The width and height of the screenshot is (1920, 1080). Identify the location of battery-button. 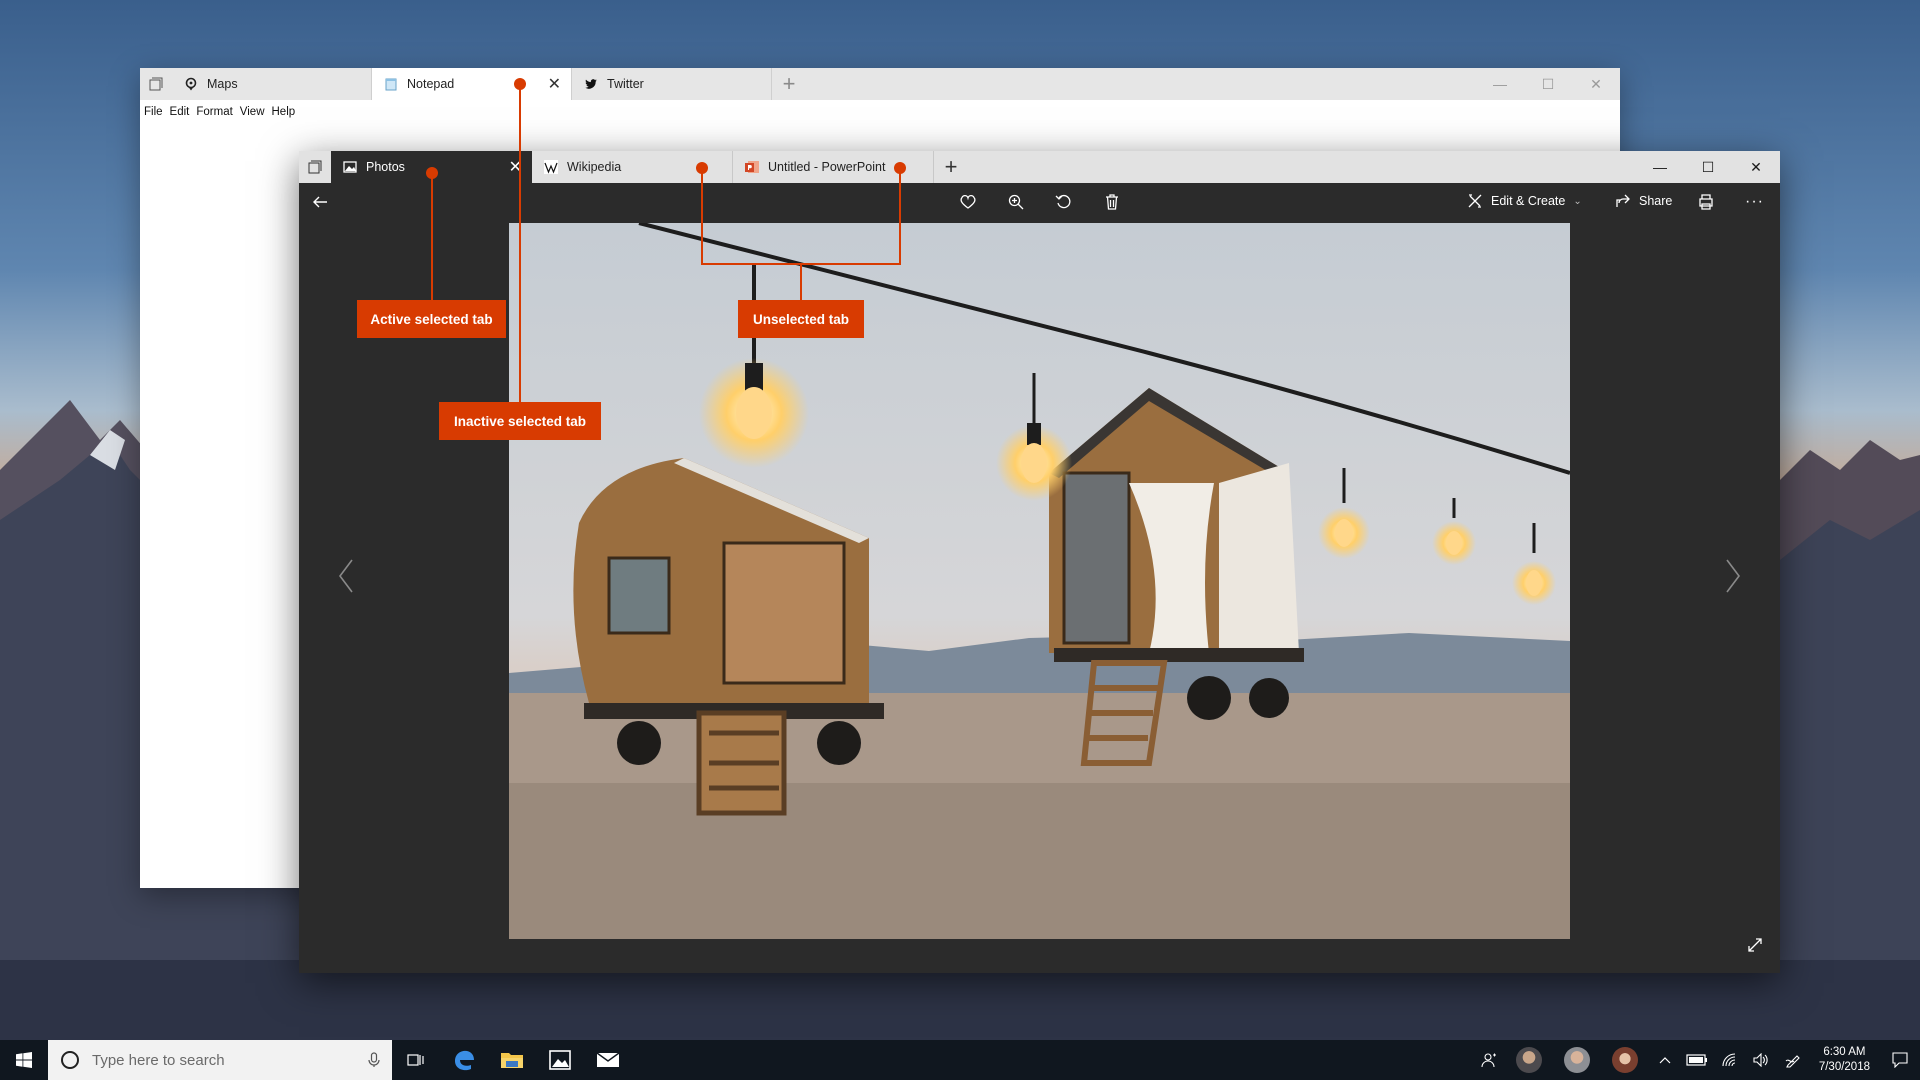
(1697, 1060).